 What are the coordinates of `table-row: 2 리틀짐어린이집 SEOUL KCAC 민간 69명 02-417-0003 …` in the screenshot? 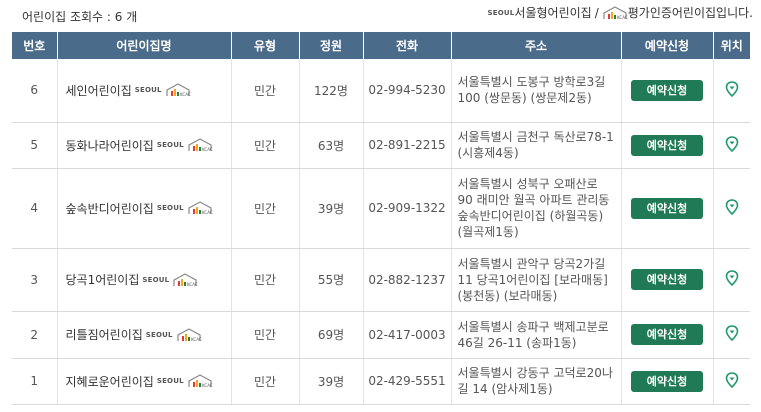 It's located at (381, 335).